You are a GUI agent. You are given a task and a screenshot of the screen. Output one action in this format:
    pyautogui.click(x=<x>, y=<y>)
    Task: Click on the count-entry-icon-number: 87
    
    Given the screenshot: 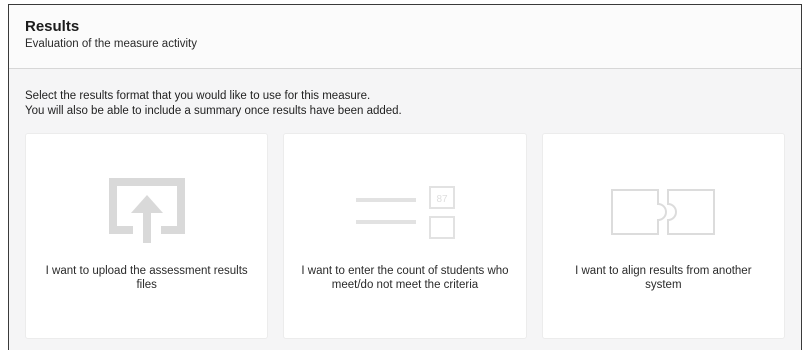 What is the action you would take?
    pyautogui.click(x=442, y=199)
    